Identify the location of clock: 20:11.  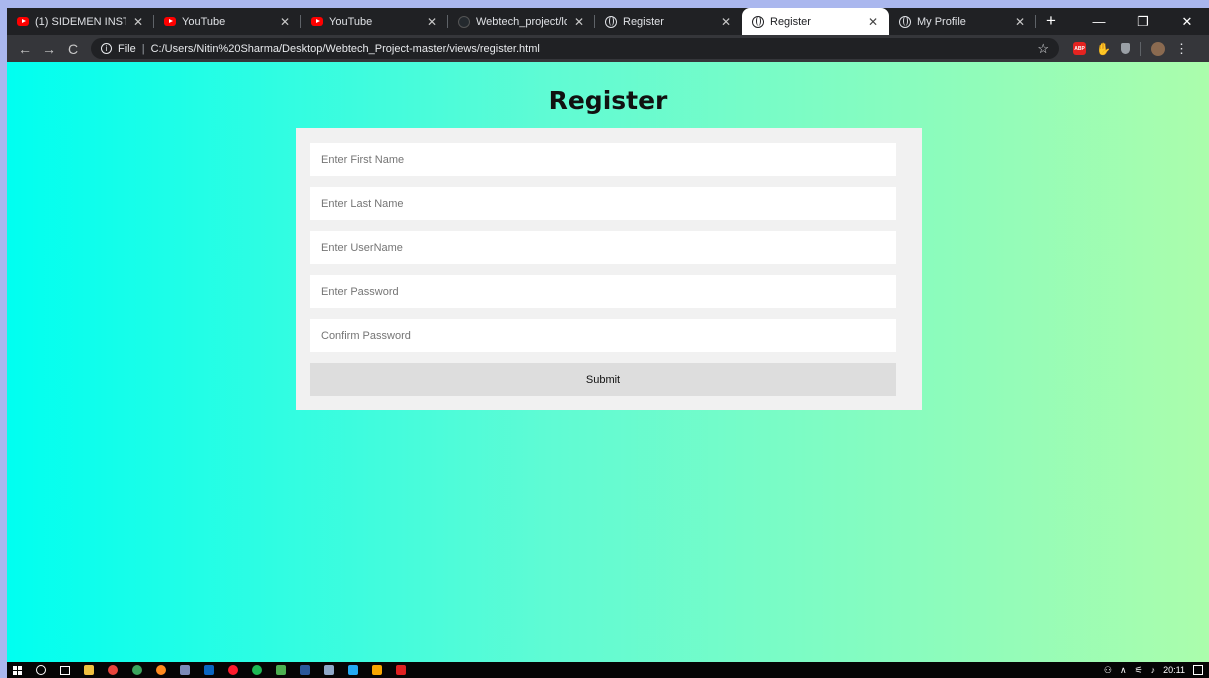
(1174, 670).